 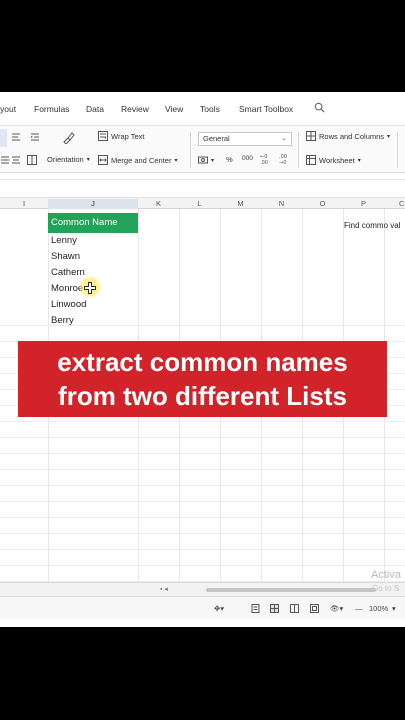 I want to click on align-center-icon, so click(x=16, y=160).